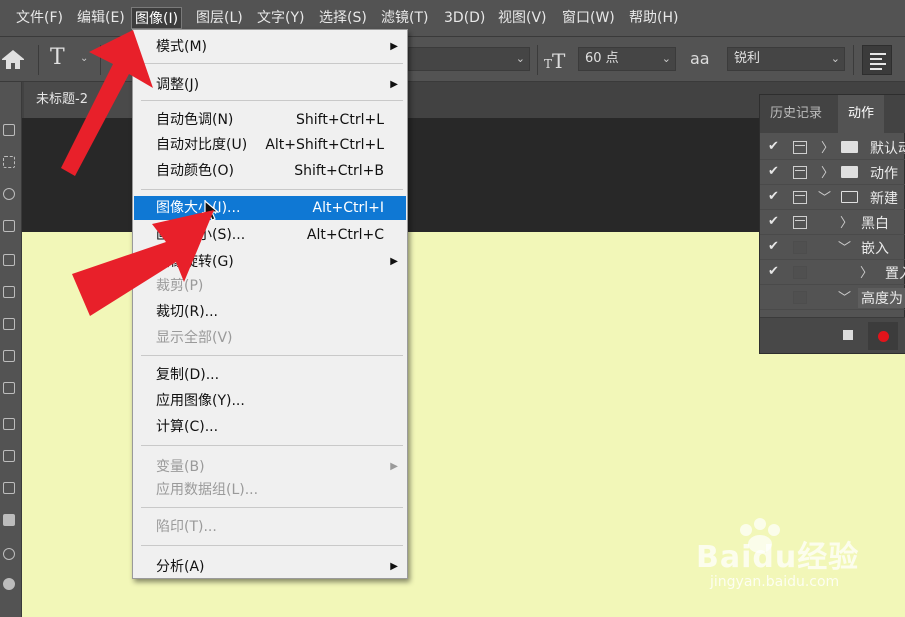 This screenshot has height=617, width=905. What do you see at coordinates (548, 64) in the screenshot?
I see `svg-text: T` at bounding box center [548, 64].